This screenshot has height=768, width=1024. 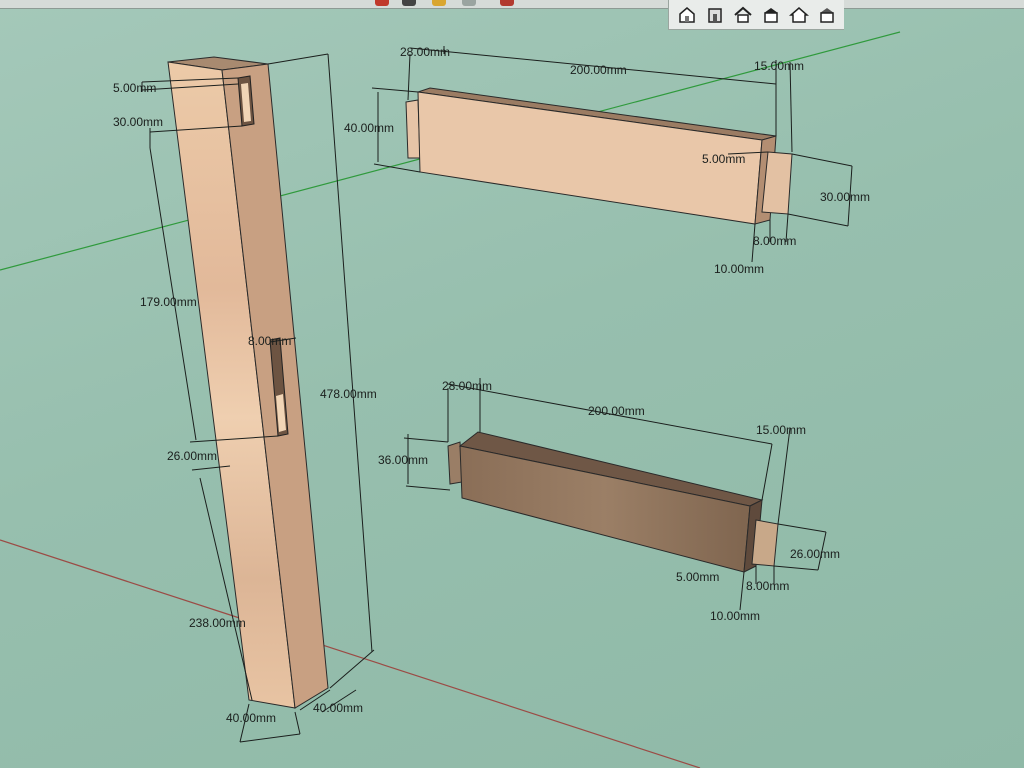 What do you see at coordinates (369, 128) in the screenshot?
I see `rail-top-dim-height: 40.00mm` at bounding box center [369, 128].